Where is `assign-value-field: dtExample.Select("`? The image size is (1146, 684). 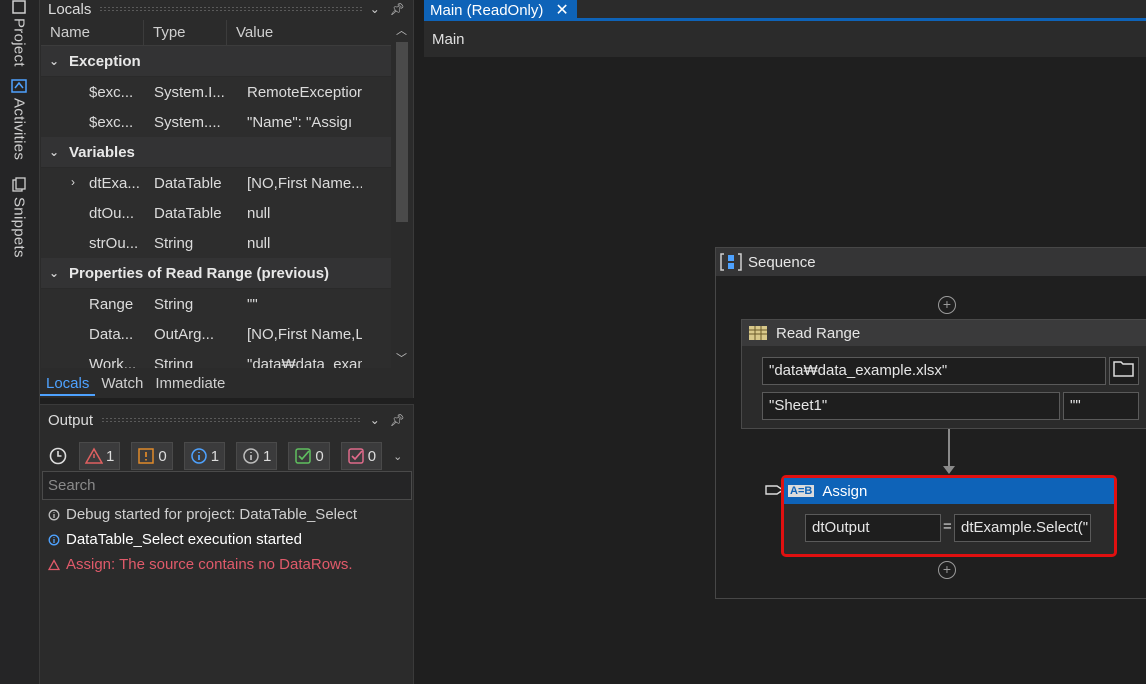 assign-value-field: dtExample.Select(" is located at coordinates (1022, 528).